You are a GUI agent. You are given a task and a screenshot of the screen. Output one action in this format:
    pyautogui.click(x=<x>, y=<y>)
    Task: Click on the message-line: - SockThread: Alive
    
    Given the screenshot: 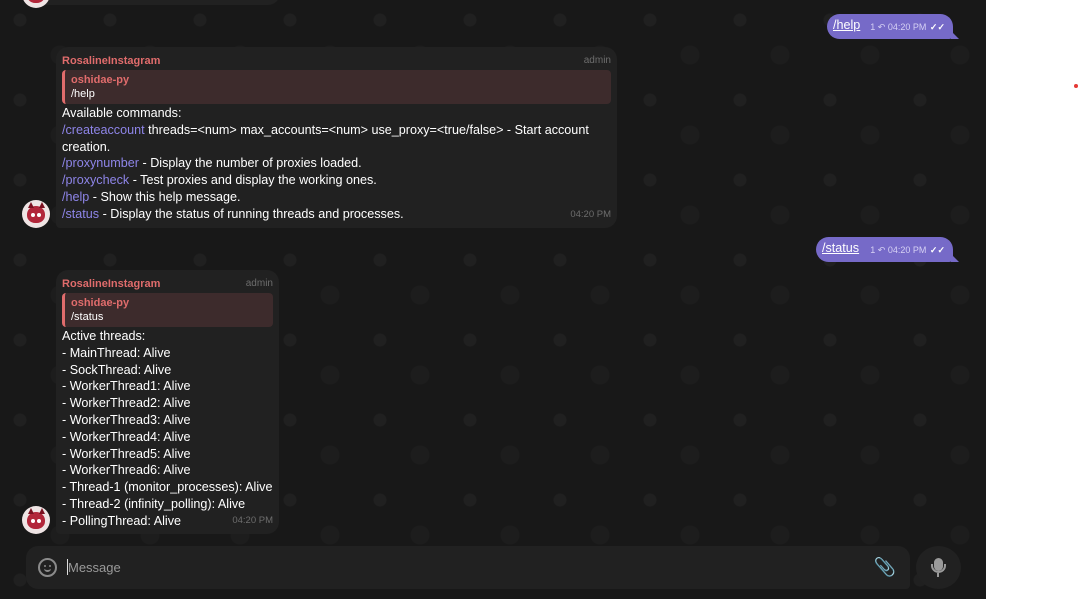 What is the action you would take?
    pyautogui.click(x=117, y=369)
    